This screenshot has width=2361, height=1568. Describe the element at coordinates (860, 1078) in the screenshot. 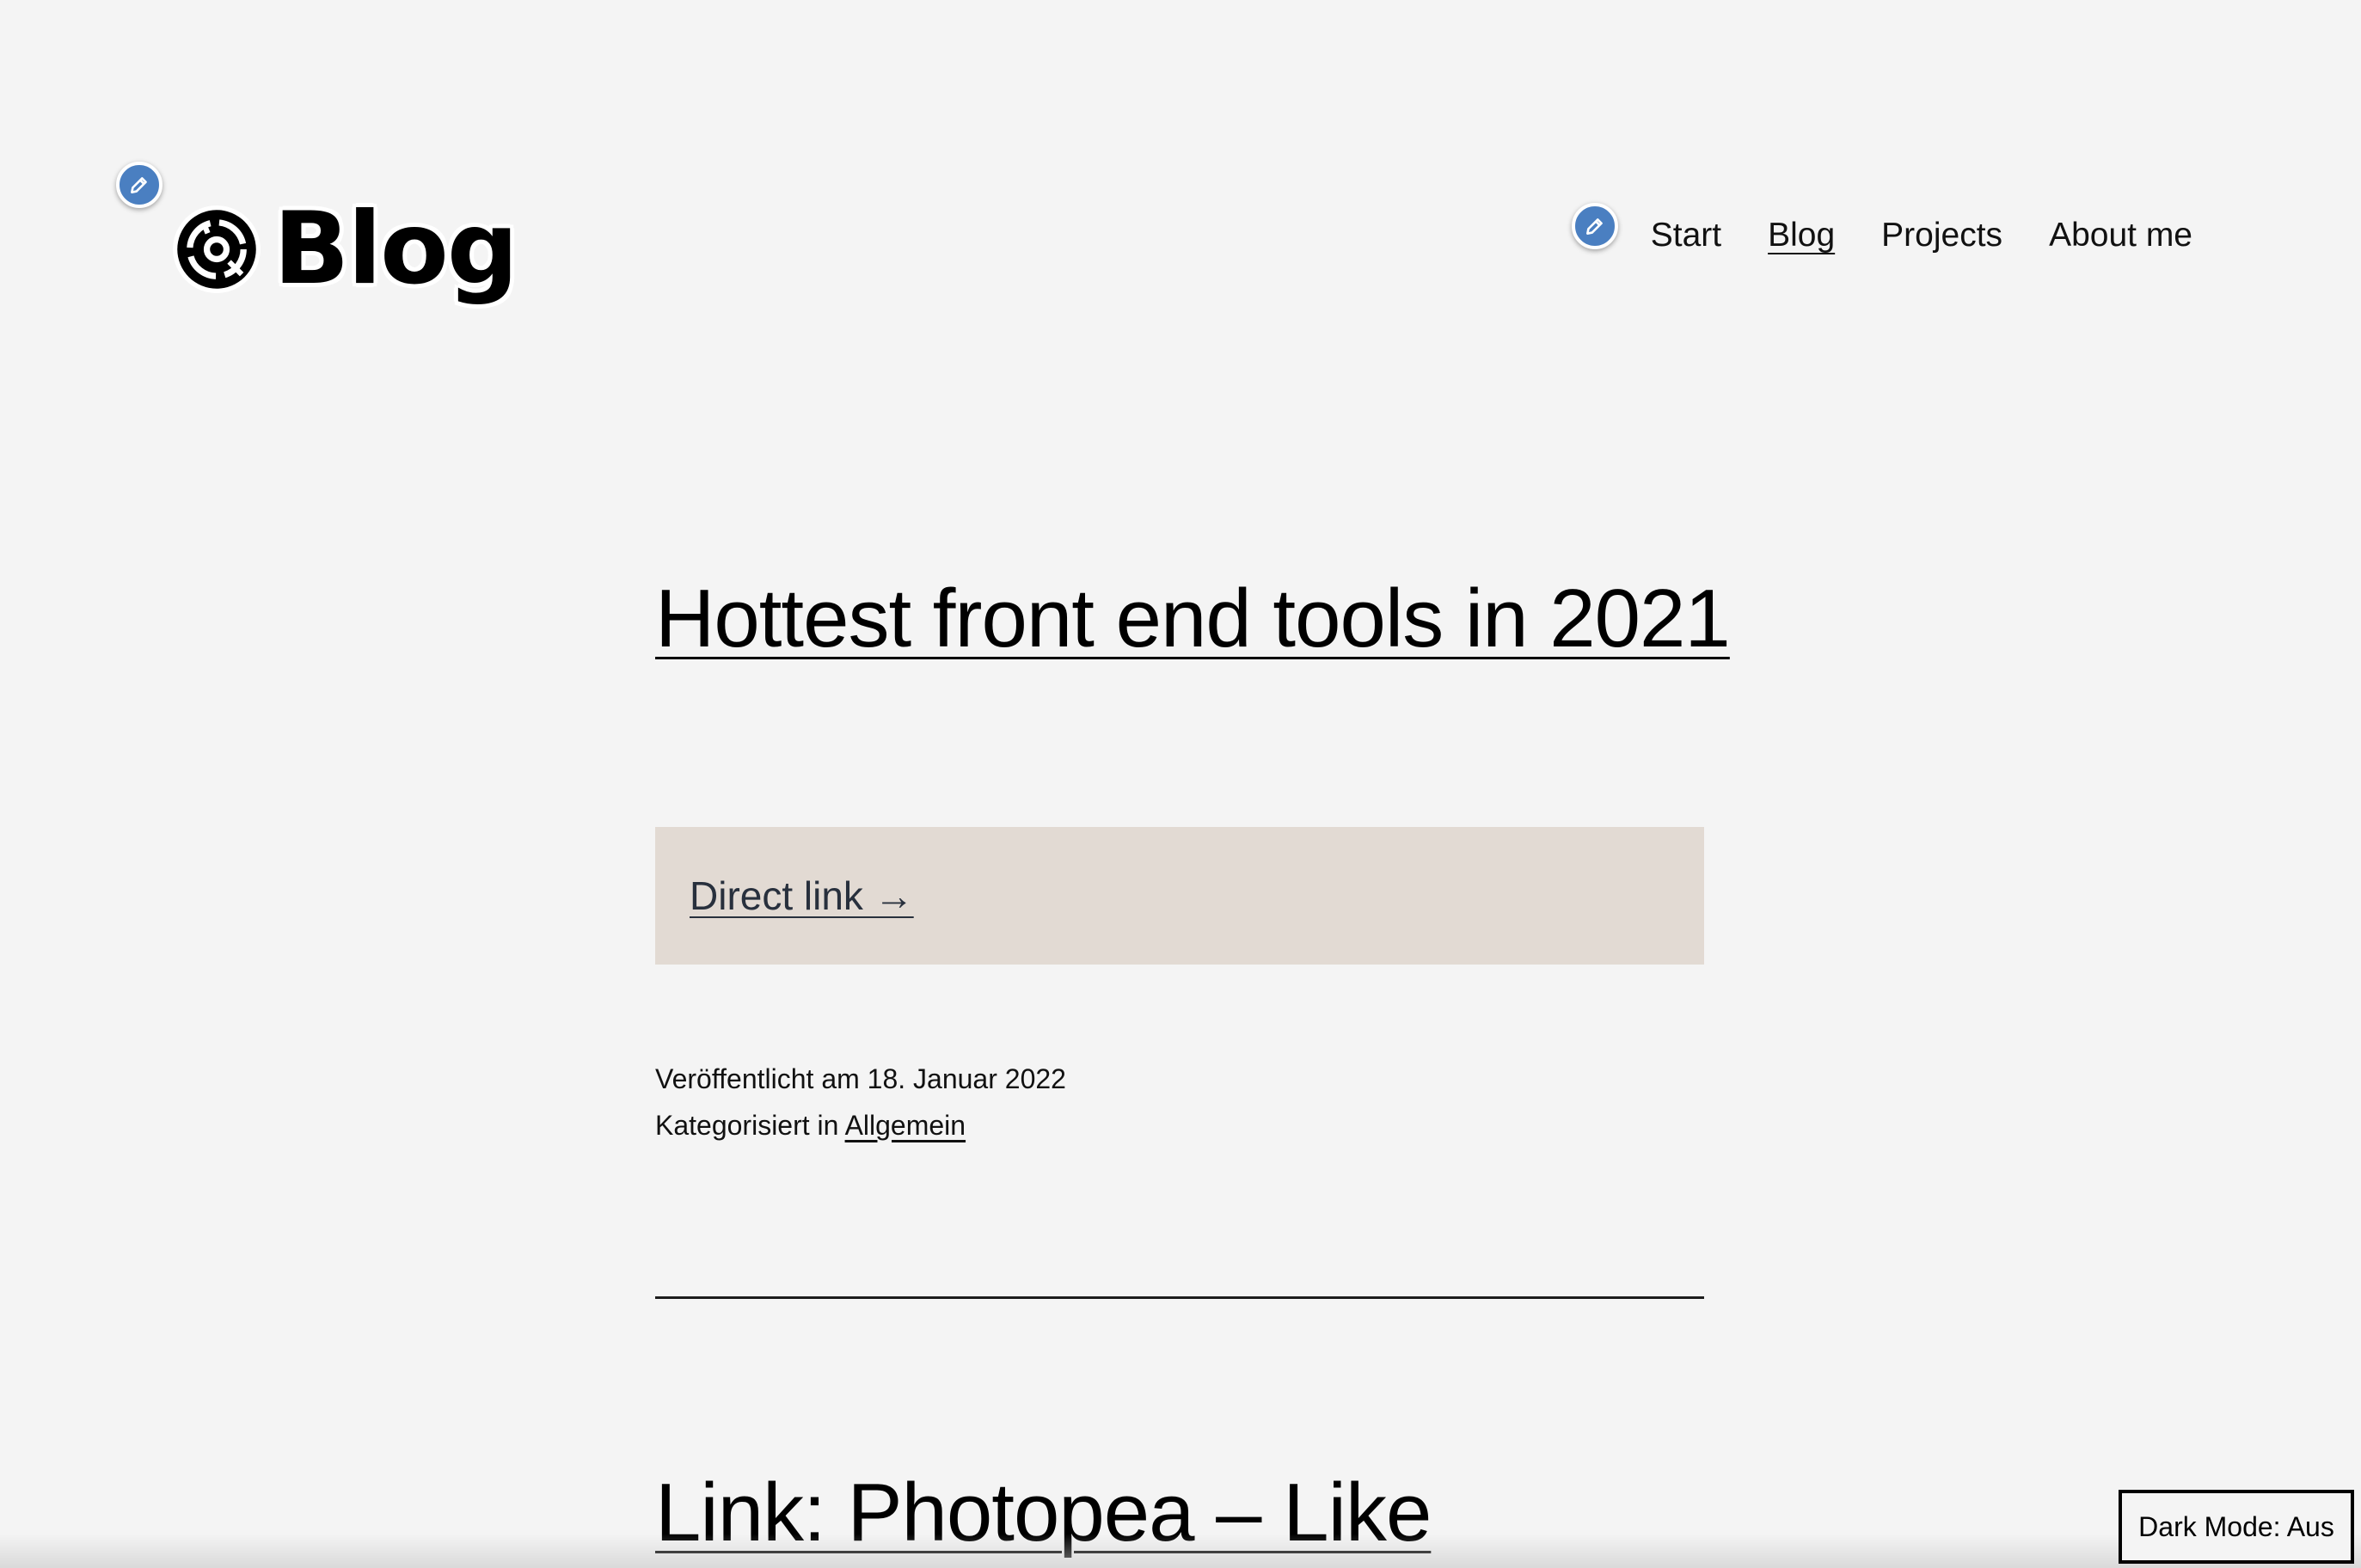

I see `post-published-date: Veröffentlicht am 18. Januar 2022` at that location.